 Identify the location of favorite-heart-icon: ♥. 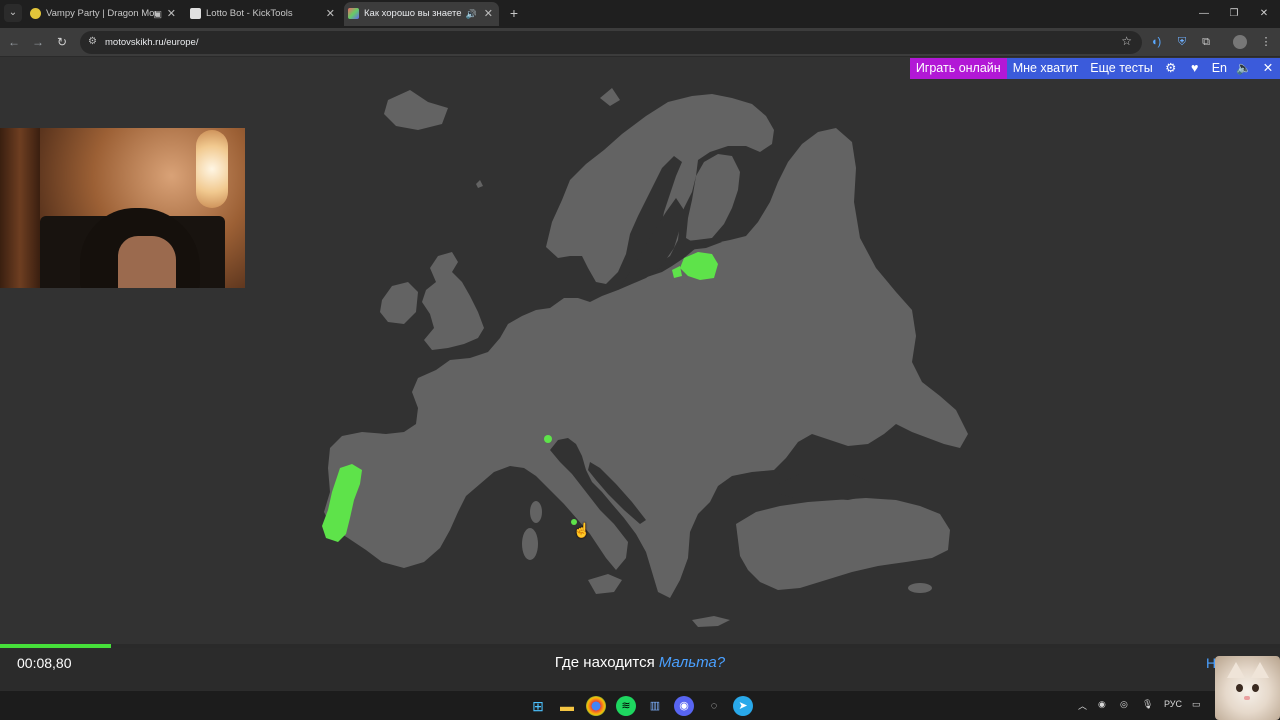
(1194, 68).